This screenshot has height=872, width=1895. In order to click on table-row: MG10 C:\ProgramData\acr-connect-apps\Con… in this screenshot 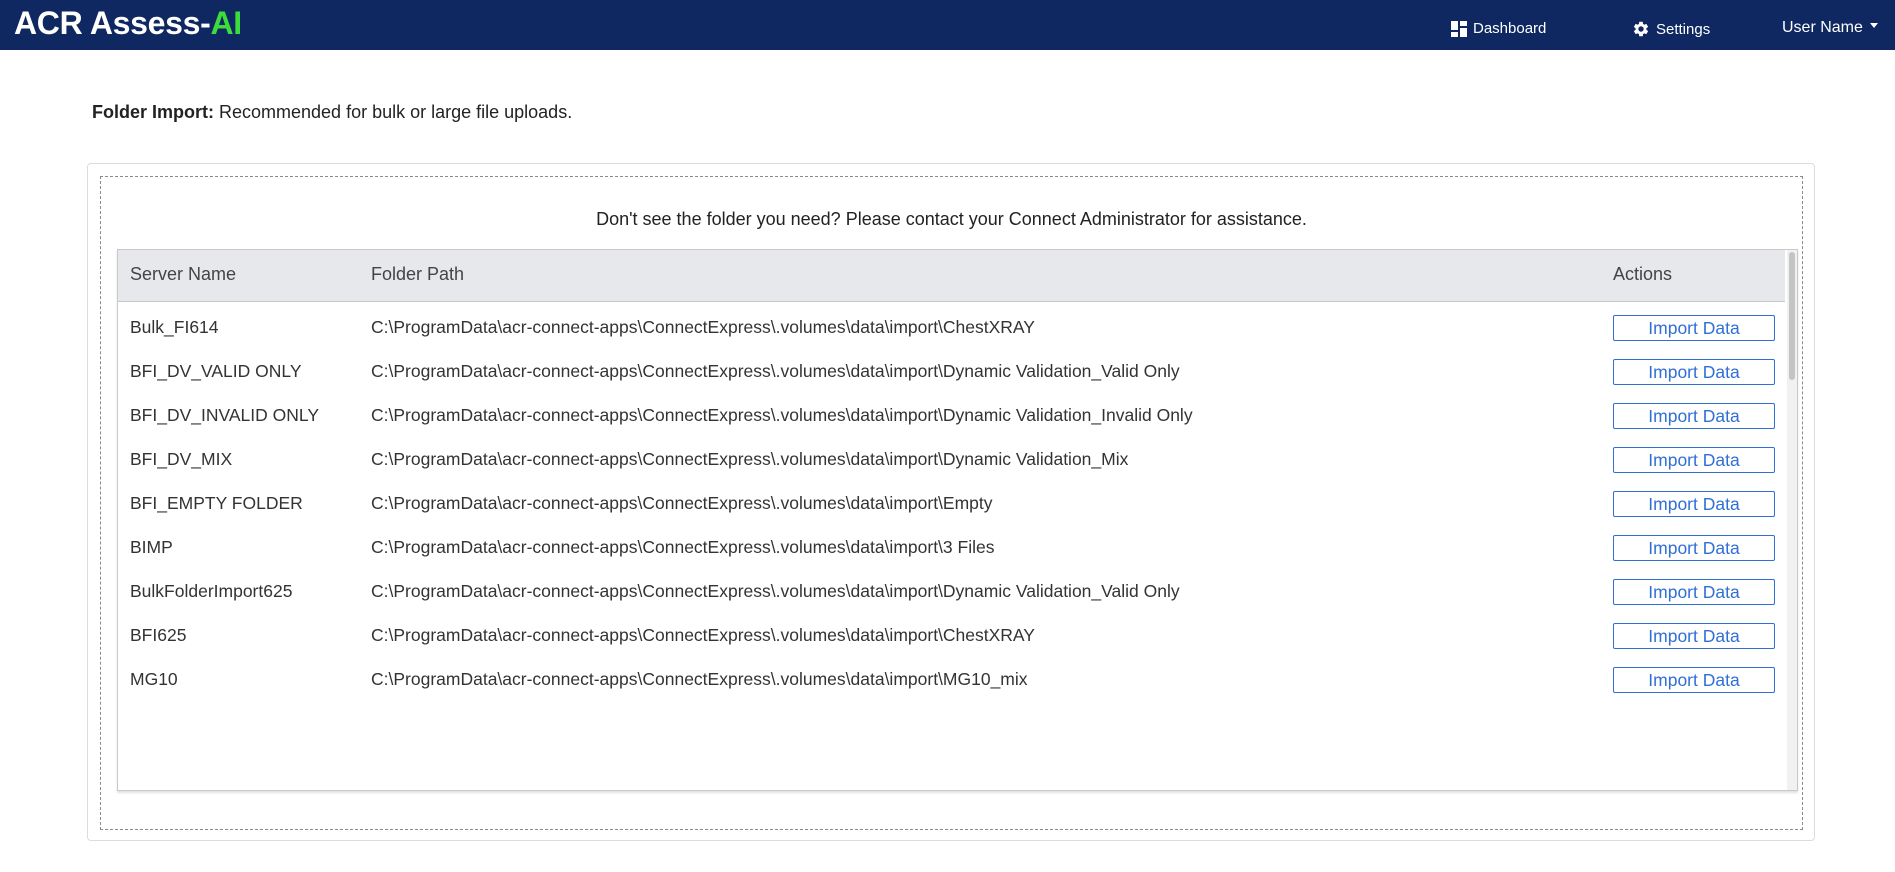, I will do `click(951, 680)`.